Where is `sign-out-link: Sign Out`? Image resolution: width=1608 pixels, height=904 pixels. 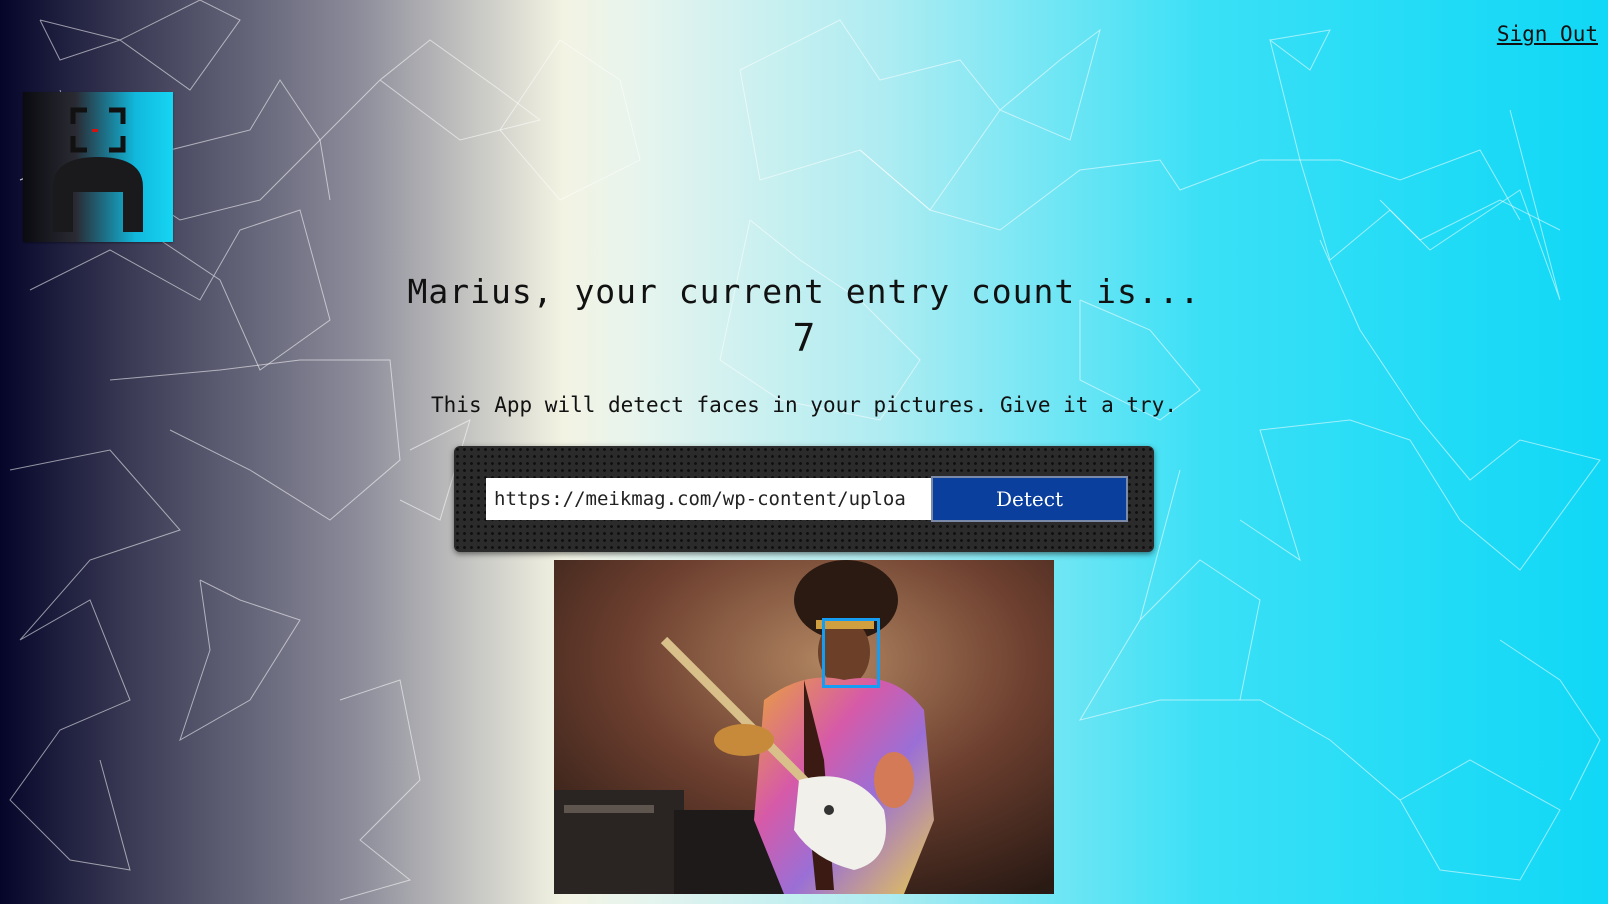 sign-out-link: Sign Out is located at coordinates (1547, 34).